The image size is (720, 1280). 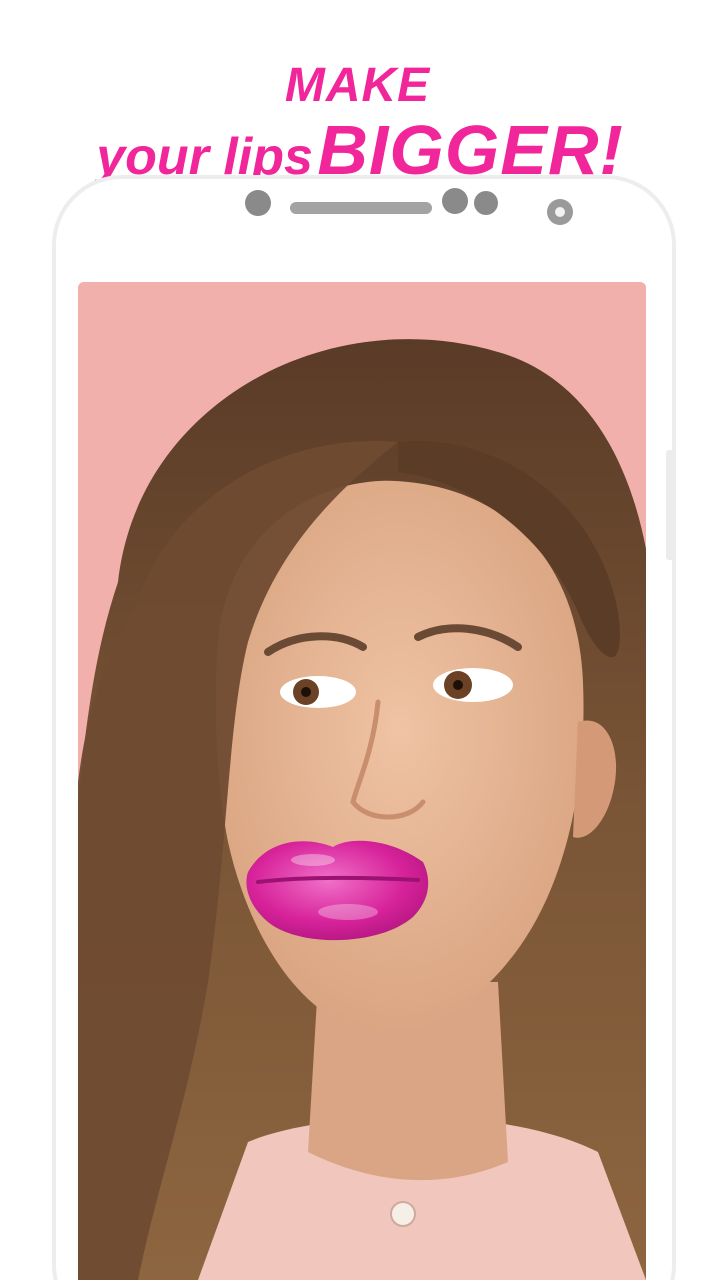 What do you see at coordinates (361, 208) in the screenshot?
I see `speaker-grille-icon` at bounding box center [361, 208].